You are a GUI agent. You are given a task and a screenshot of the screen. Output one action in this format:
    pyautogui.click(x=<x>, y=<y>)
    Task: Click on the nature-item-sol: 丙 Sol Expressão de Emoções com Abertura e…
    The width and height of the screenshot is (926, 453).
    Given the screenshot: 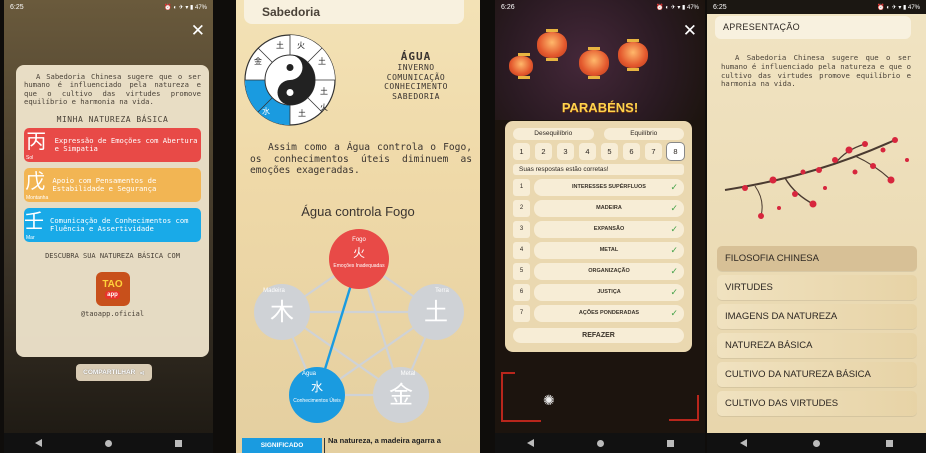 What is the action you would take?
    pyautogui.click(x=112, y=144)
    